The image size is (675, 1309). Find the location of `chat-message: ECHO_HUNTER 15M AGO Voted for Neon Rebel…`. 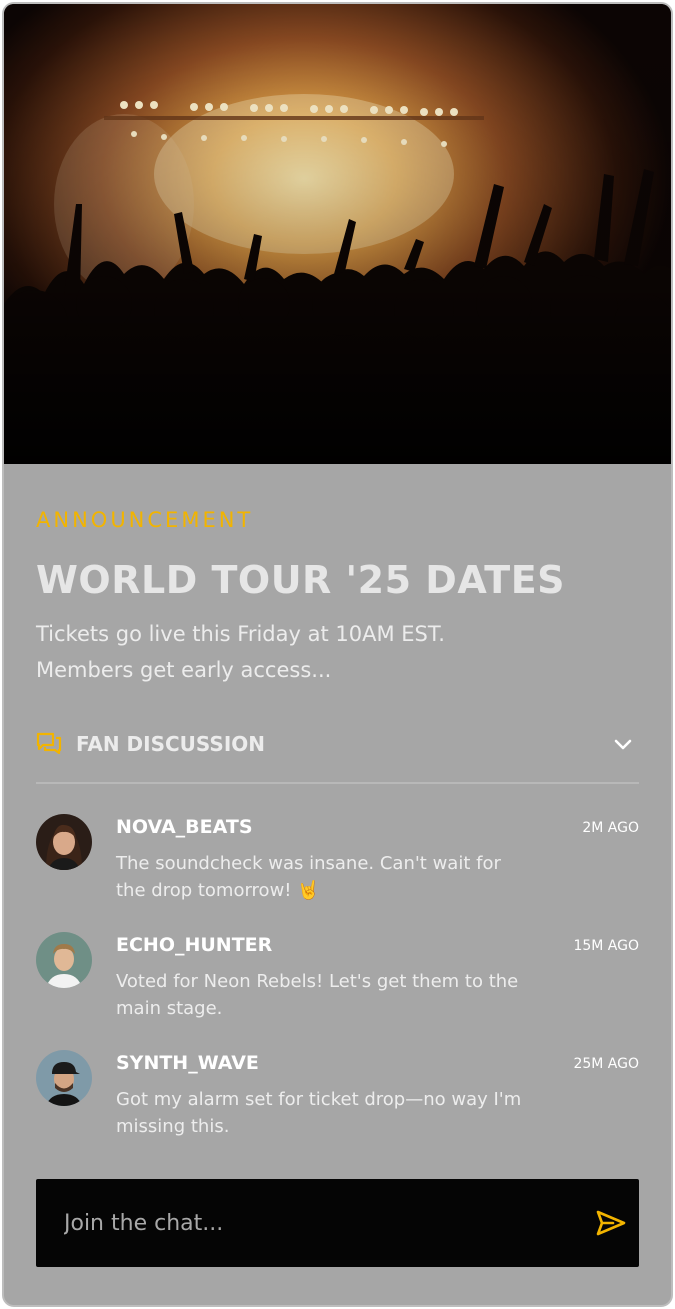

chat-message: ECHO_HUNTER 15M AGO Voted for Neon Rebel… is located at coordinates (337, 987).